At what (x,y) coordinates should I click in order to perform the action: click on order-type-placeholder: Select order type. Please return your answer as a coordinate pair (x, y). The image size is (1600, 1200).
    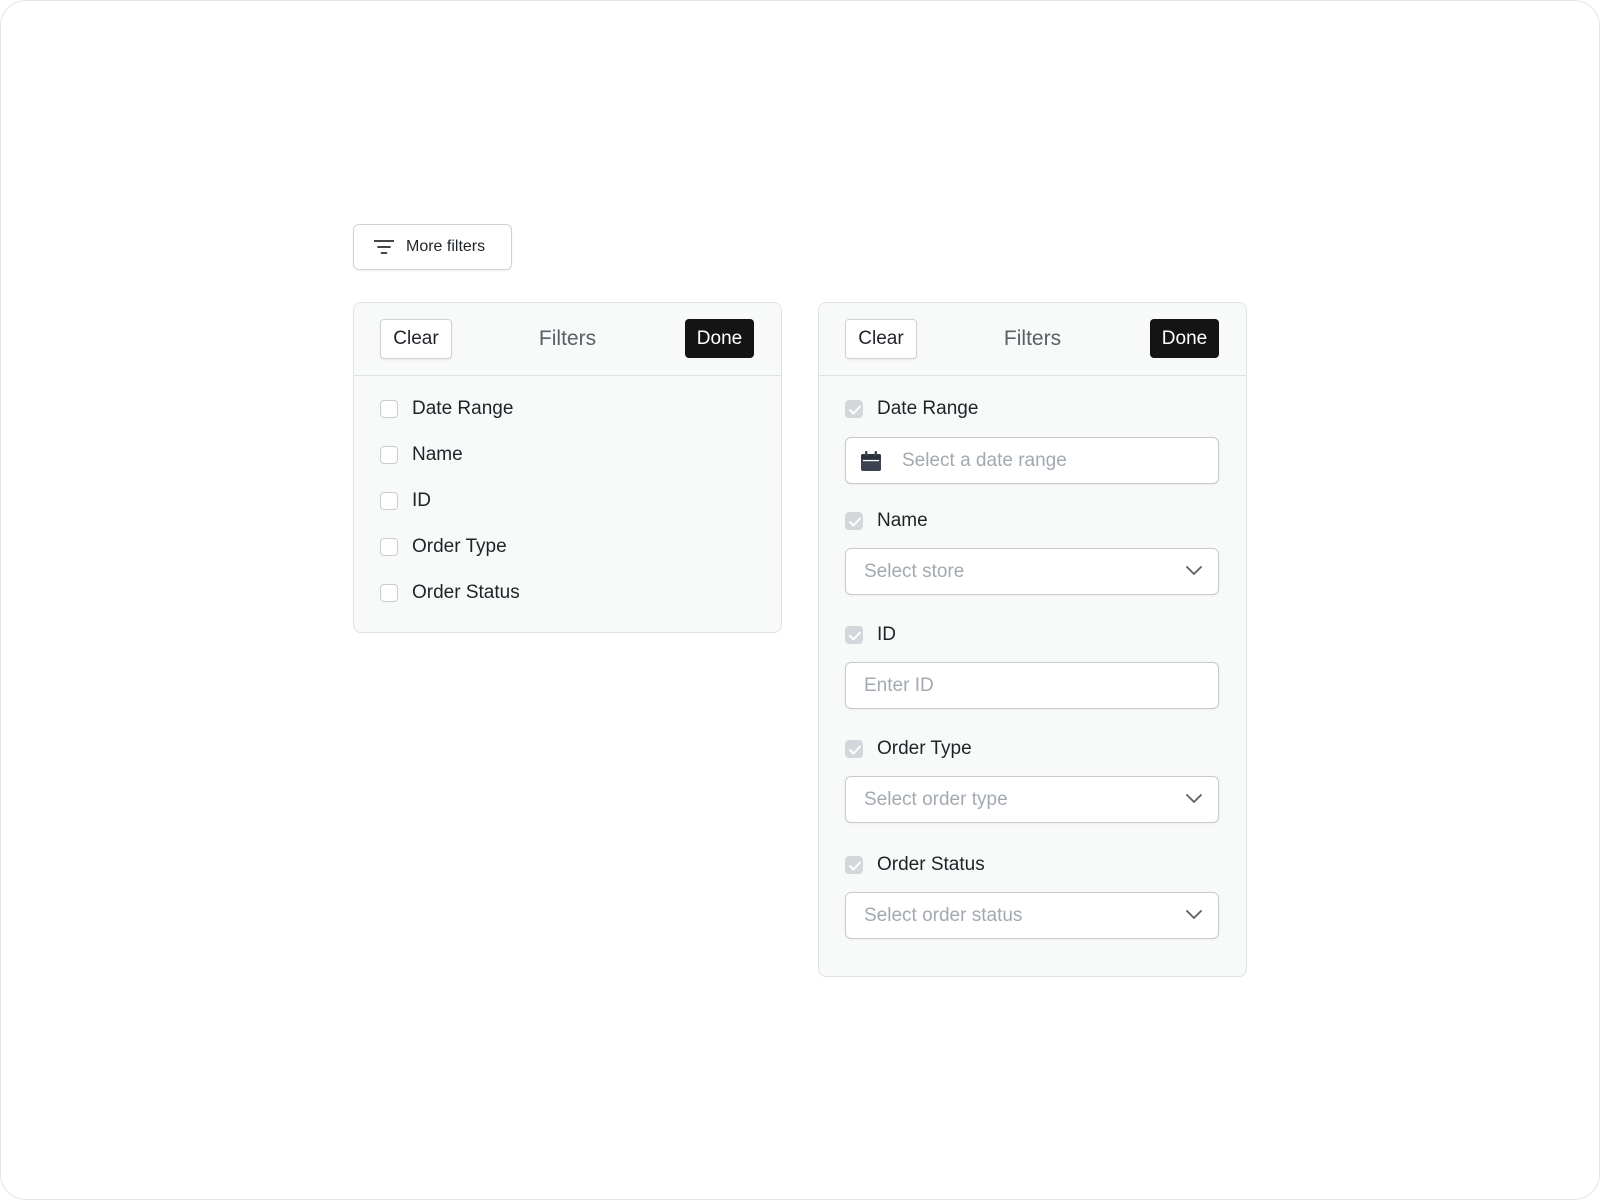
    Looking at the image, I should click on (936, 799).